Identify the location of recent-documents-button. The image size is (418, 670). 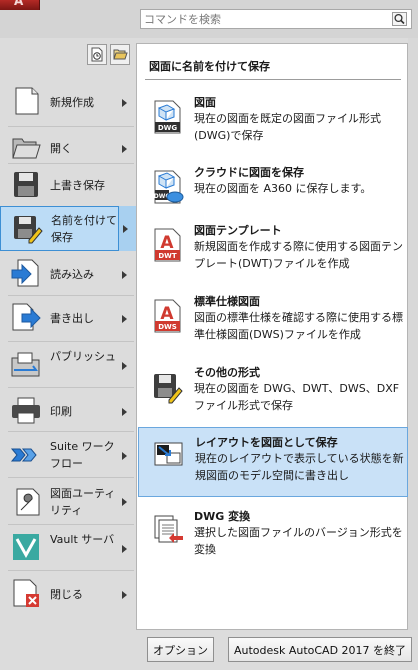
(97, 54).